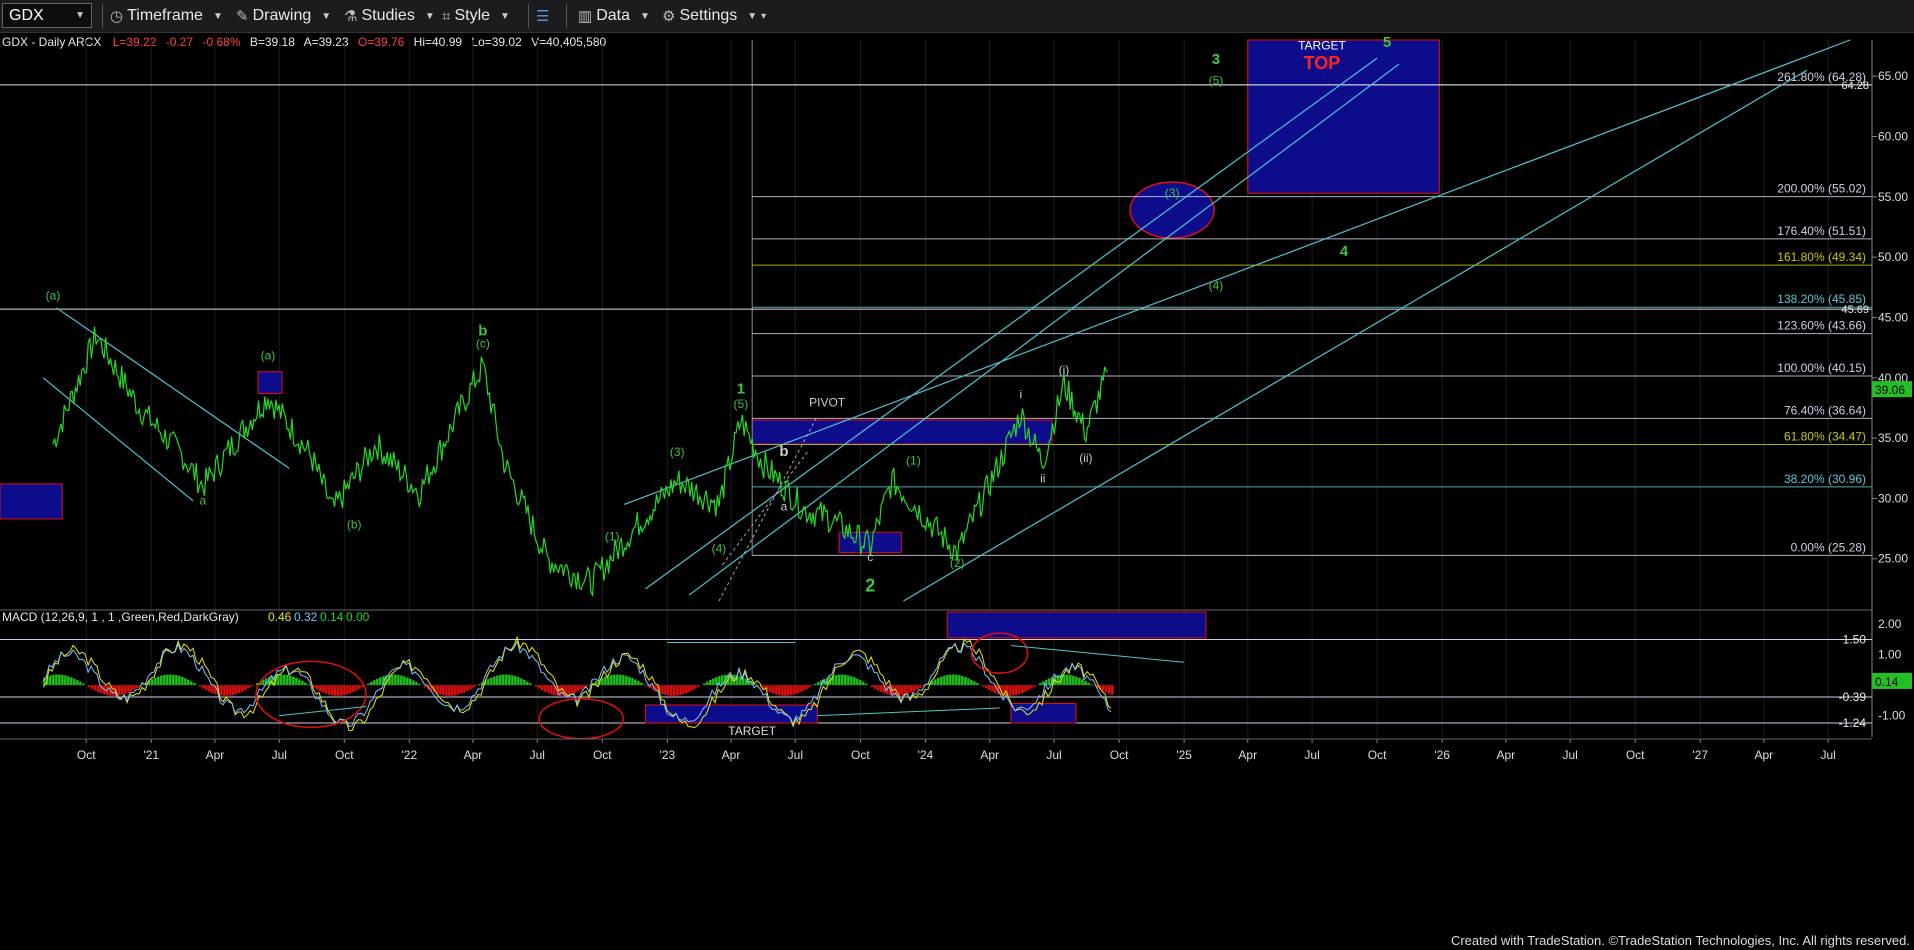 The image size is (1914, 950). I want to click on y-tick-label: 60.00, so click(1893, 137).